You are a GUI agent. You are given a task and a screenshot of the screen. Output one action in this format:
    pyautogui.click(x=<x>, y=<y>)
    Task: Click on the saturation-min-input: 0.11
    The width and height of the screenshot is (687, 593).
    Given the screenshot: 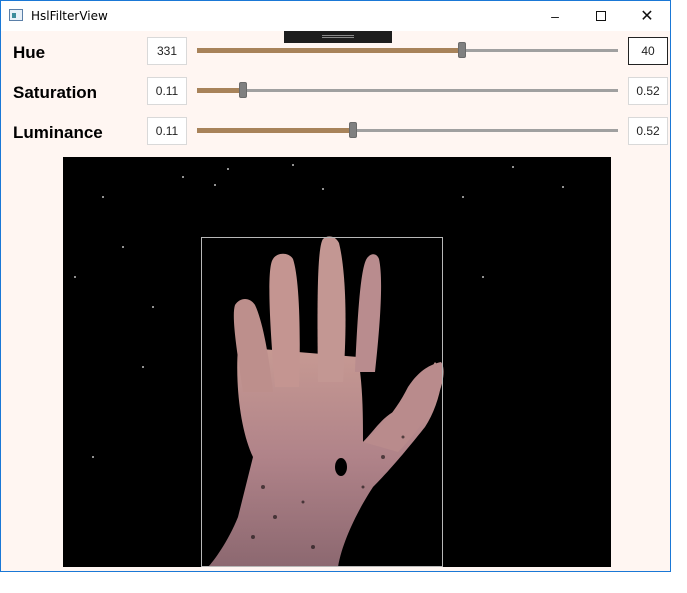 What is the action you would take?
    pyautogui.click(x=167, y=91)
    